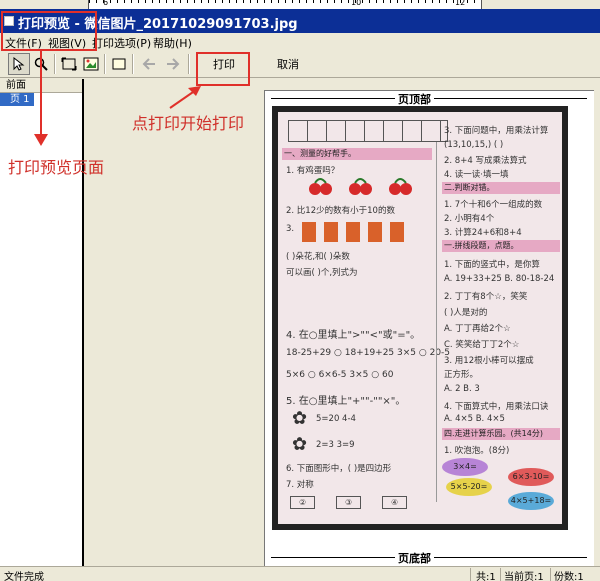  I want to click on toolbar: 打印 取消, so click(300, 64).